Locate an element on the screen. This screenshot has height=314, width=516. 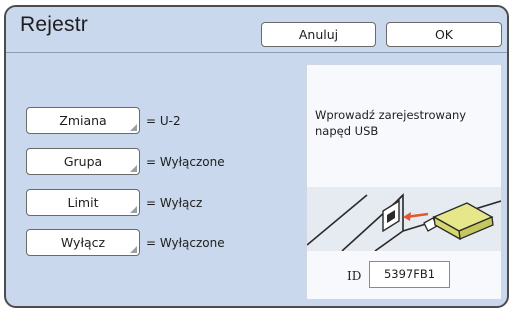
id-label: ID is located at coordinates (354, 276).